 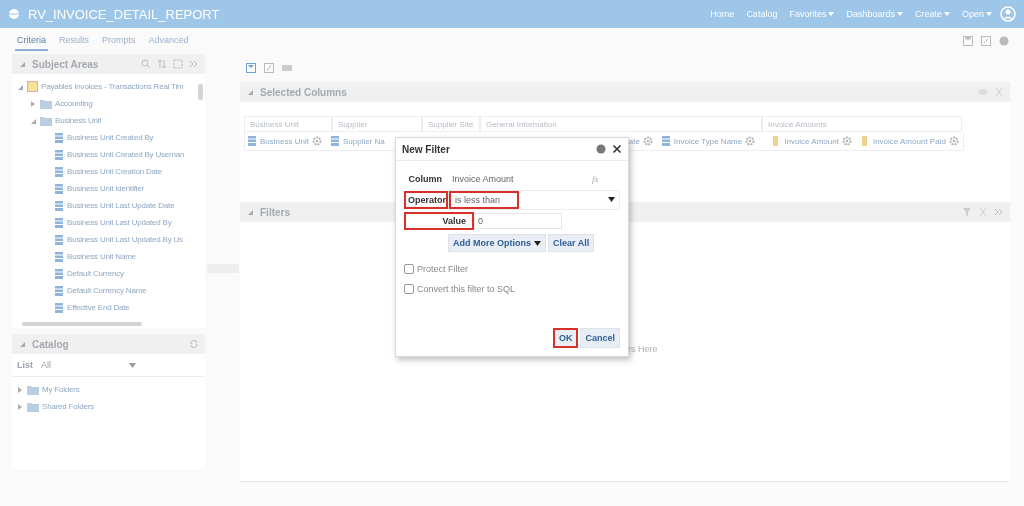 I want to click on sort-icon, so click(x=162, y=64).